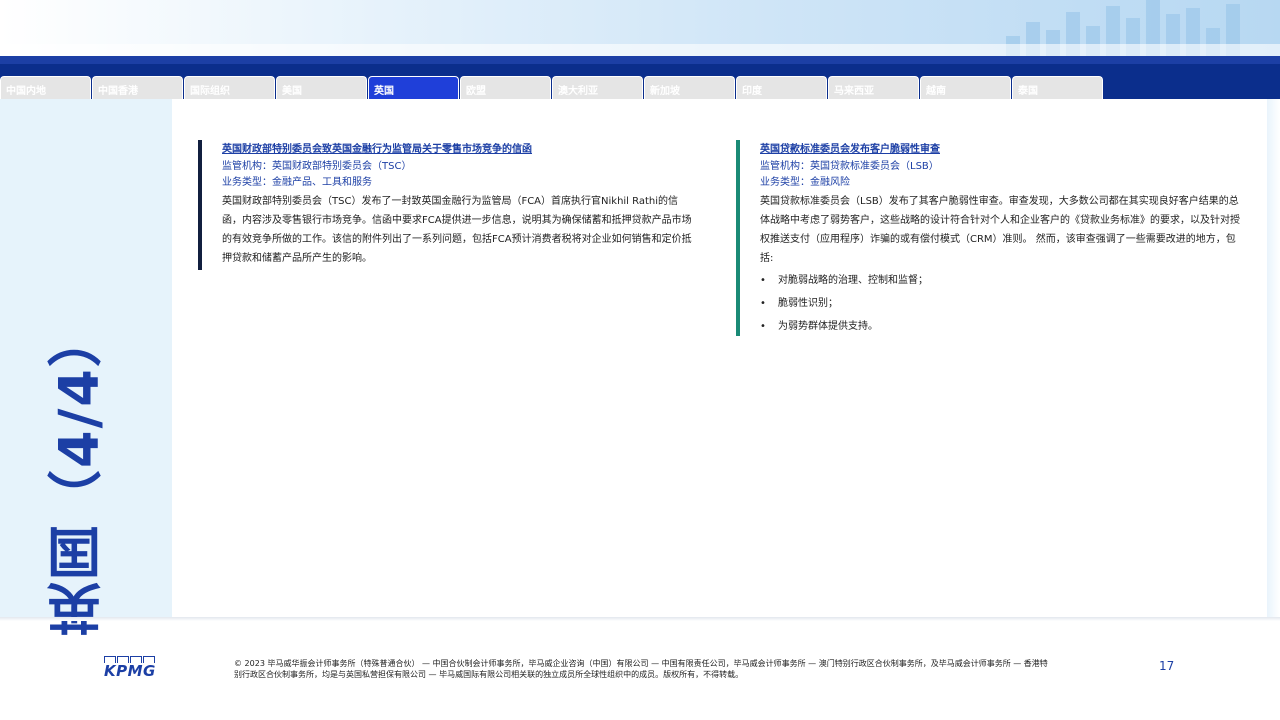 The image size is (1280, 720). Describe the element at coordinates (413, 87) in the screenshot. I see `tab-uk: 英国` at that location.